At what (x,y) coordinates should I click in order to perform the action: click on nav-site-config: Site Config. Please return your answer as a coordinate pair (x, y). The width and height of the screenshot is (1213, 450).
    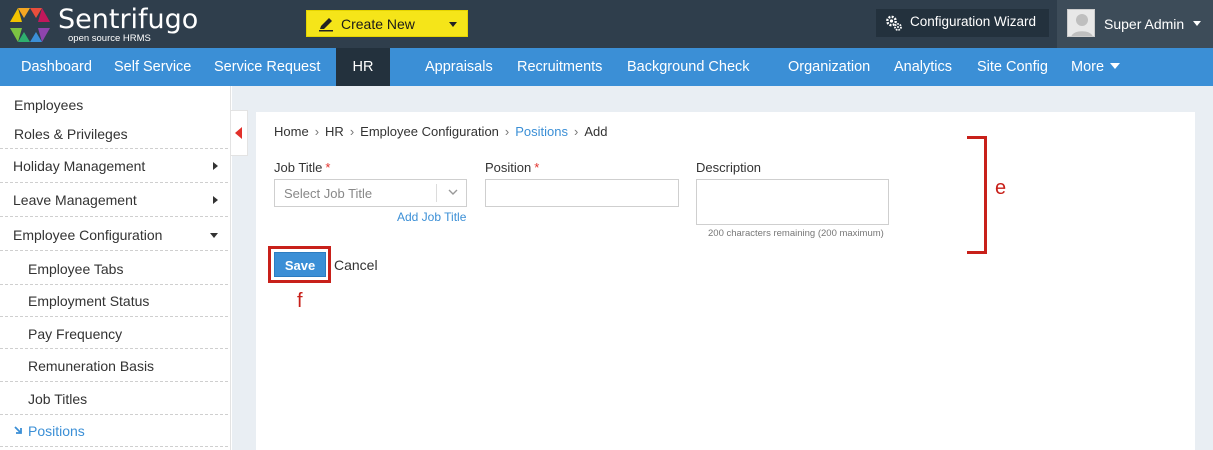
    Looking at the image, I should click on (1012, 67).